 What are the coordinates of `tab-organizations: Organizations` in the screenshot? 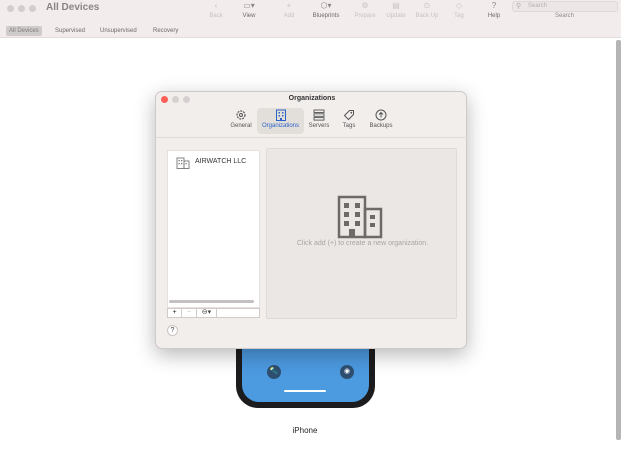 It's located at (280, 121).